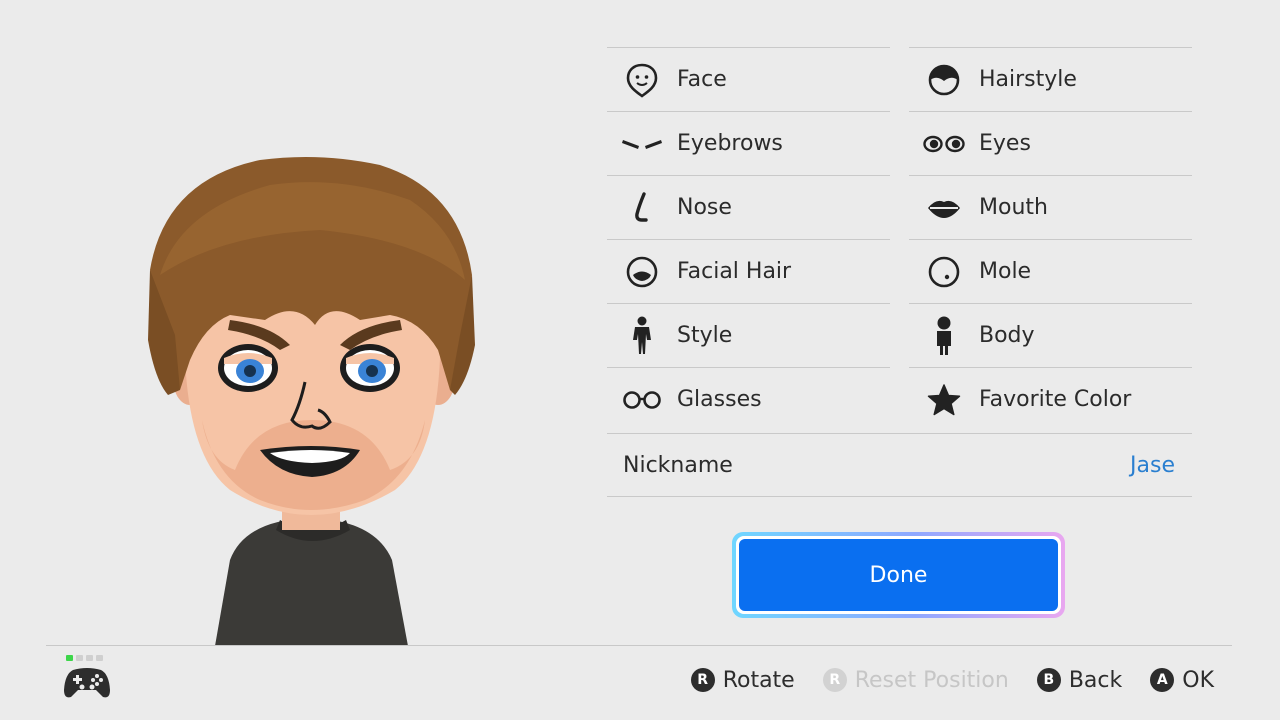 This screenshot has height=720, width=1280. I want to click on menu-item-label: Glasses, so click(719, 399).